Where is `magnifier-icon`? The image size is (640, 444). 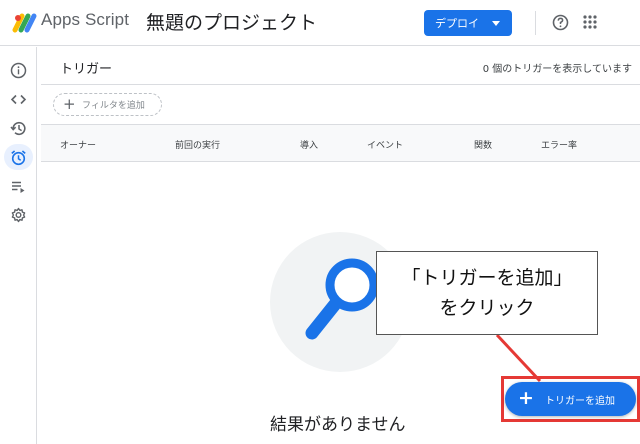 magnifier-icon is located at coordinates (342, 299).